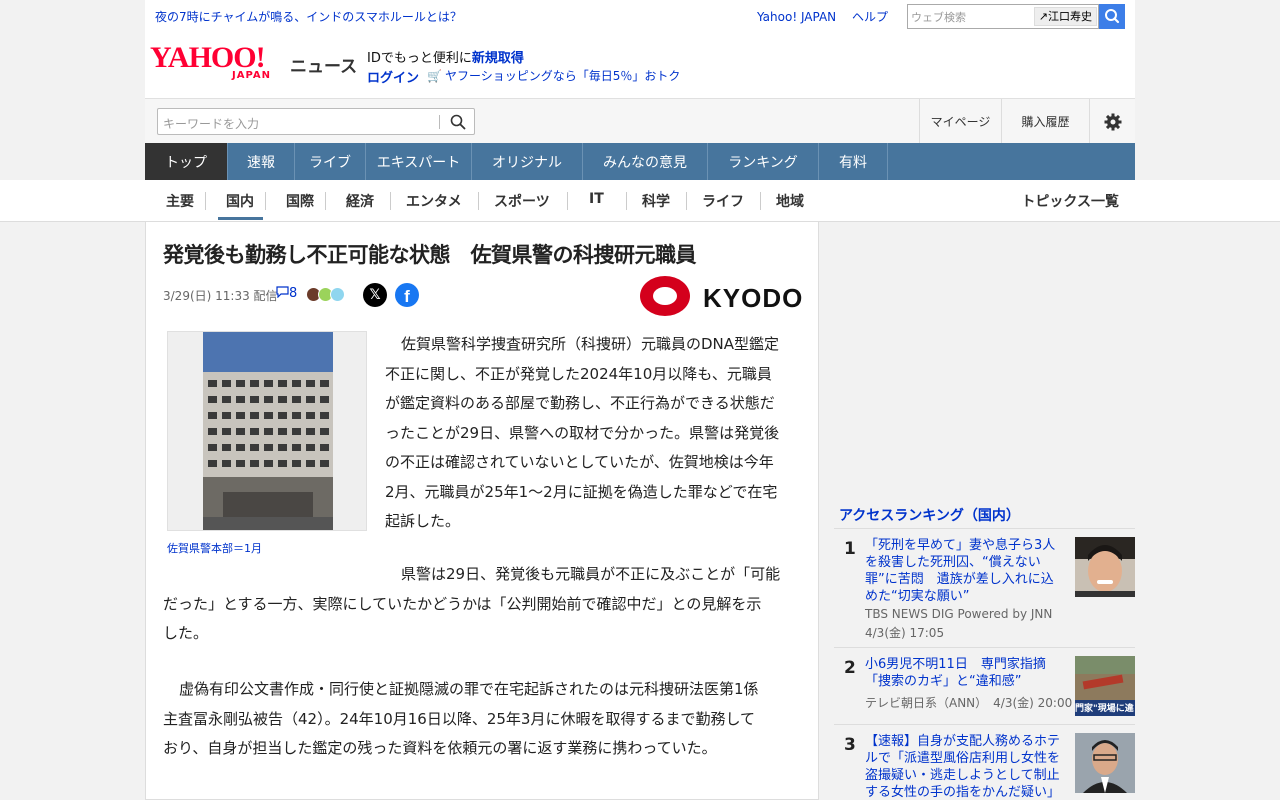  I want to click on shopping-promo-text: ヤフーショッピングなら「毎日5％」おトク, so click(562, 76).